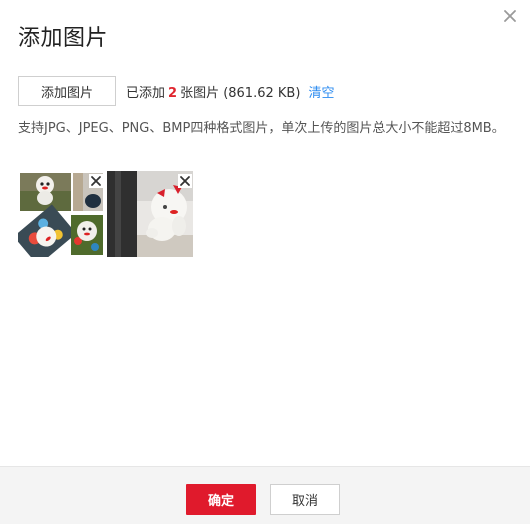 Image resolution: width=530 pixels, height=524 pixels. What do you see at coordinates (510, 16) in the screenshot?
I see `close-icon` at bounding box center [510, 16].